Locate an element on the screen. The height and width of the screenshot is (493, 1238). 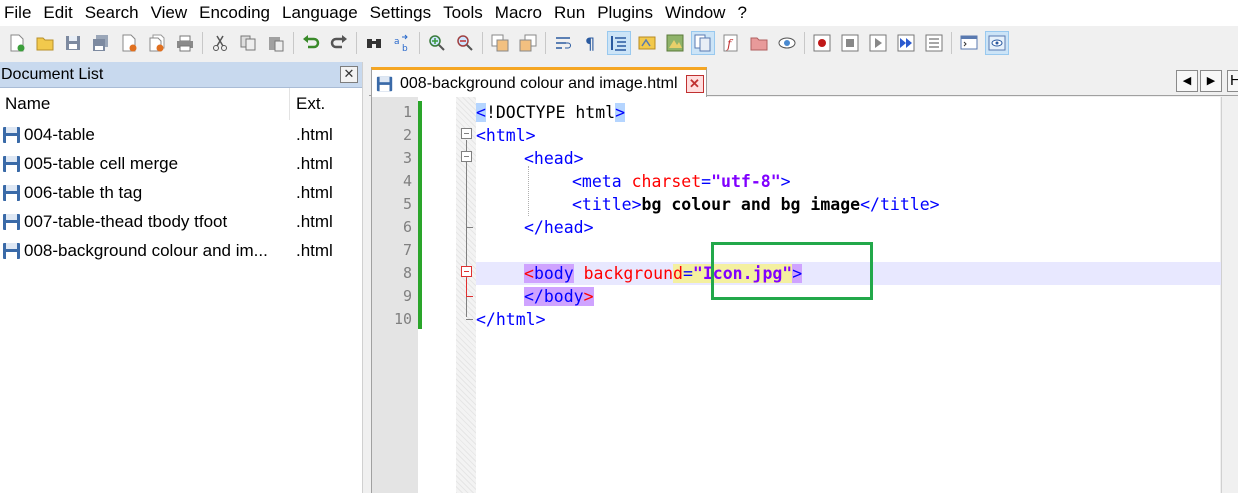
fold-toggle-head is located at coordinates (466, 156).